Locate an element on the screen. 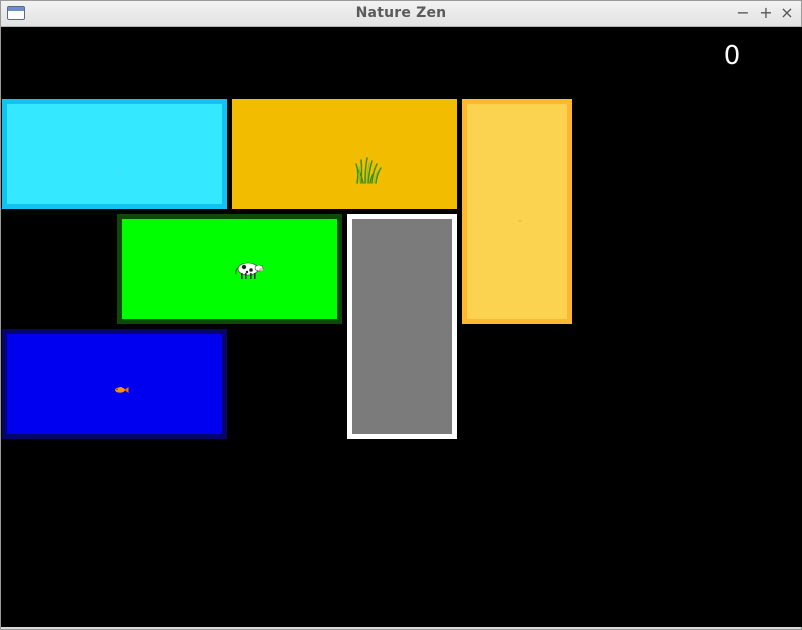  gray-tile is located at coordinates (402, 326).